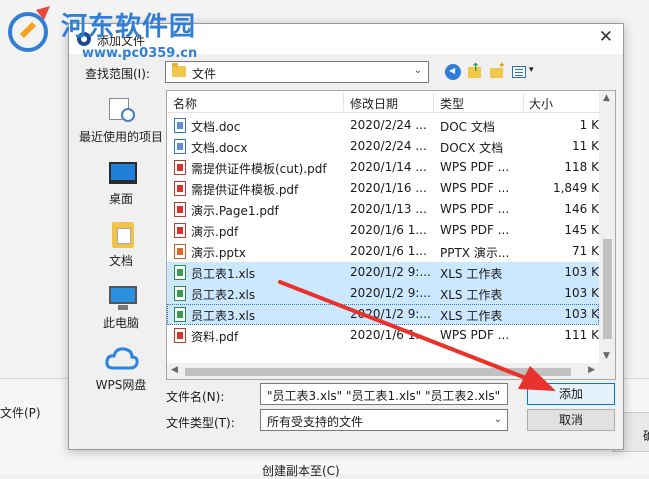 The image size is (649, 479). I want to click on file-row: 演示.pdf 2020/1/6 1... WPS PDF ... 145 K, so click(383, 230).